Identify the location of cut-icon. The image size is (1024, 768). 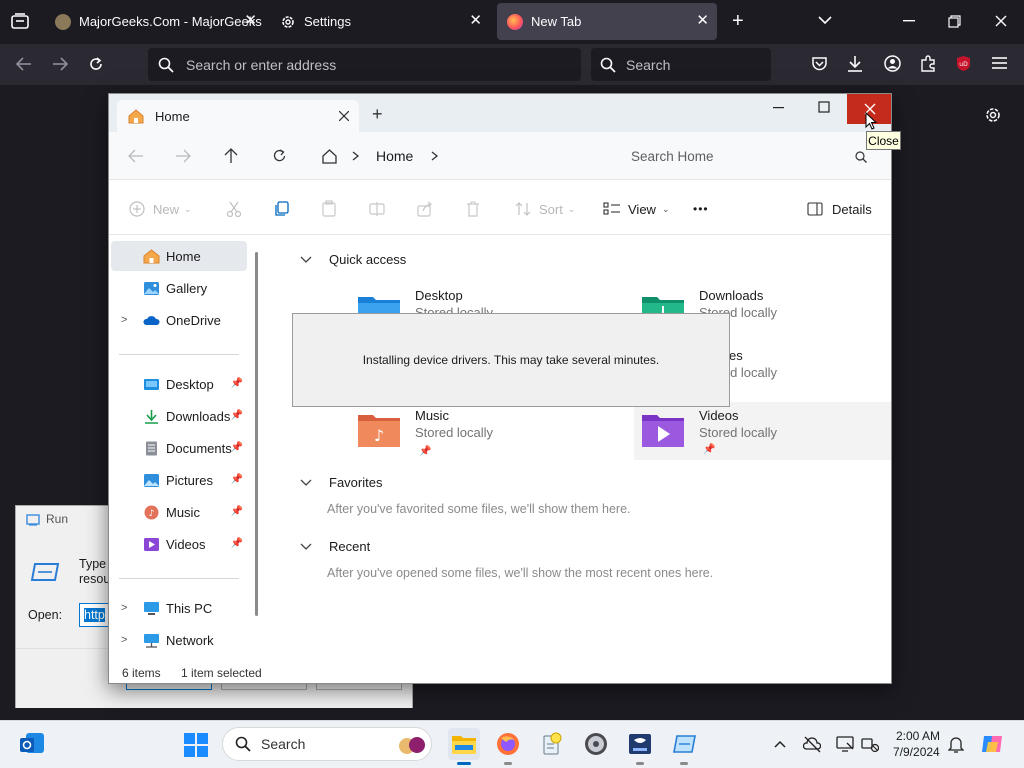
(234, 209).